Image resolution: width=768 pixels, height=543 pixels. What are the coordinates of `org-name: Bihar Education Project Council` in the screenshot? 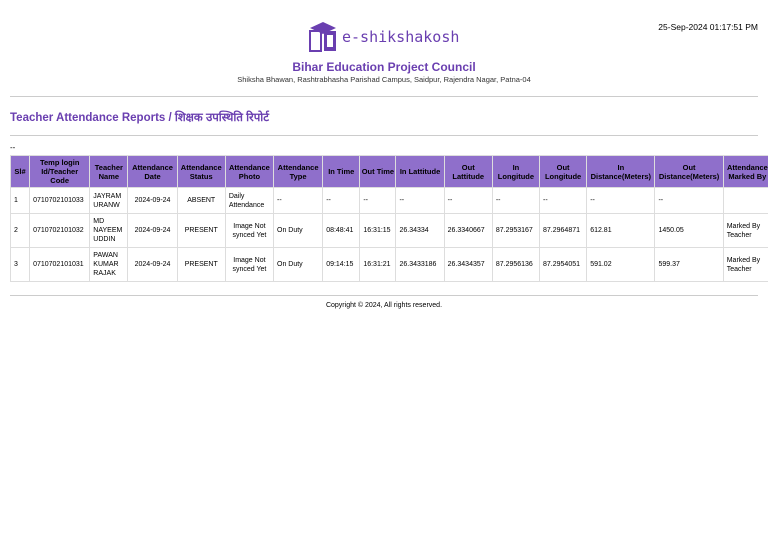 It's located at (384, 67).